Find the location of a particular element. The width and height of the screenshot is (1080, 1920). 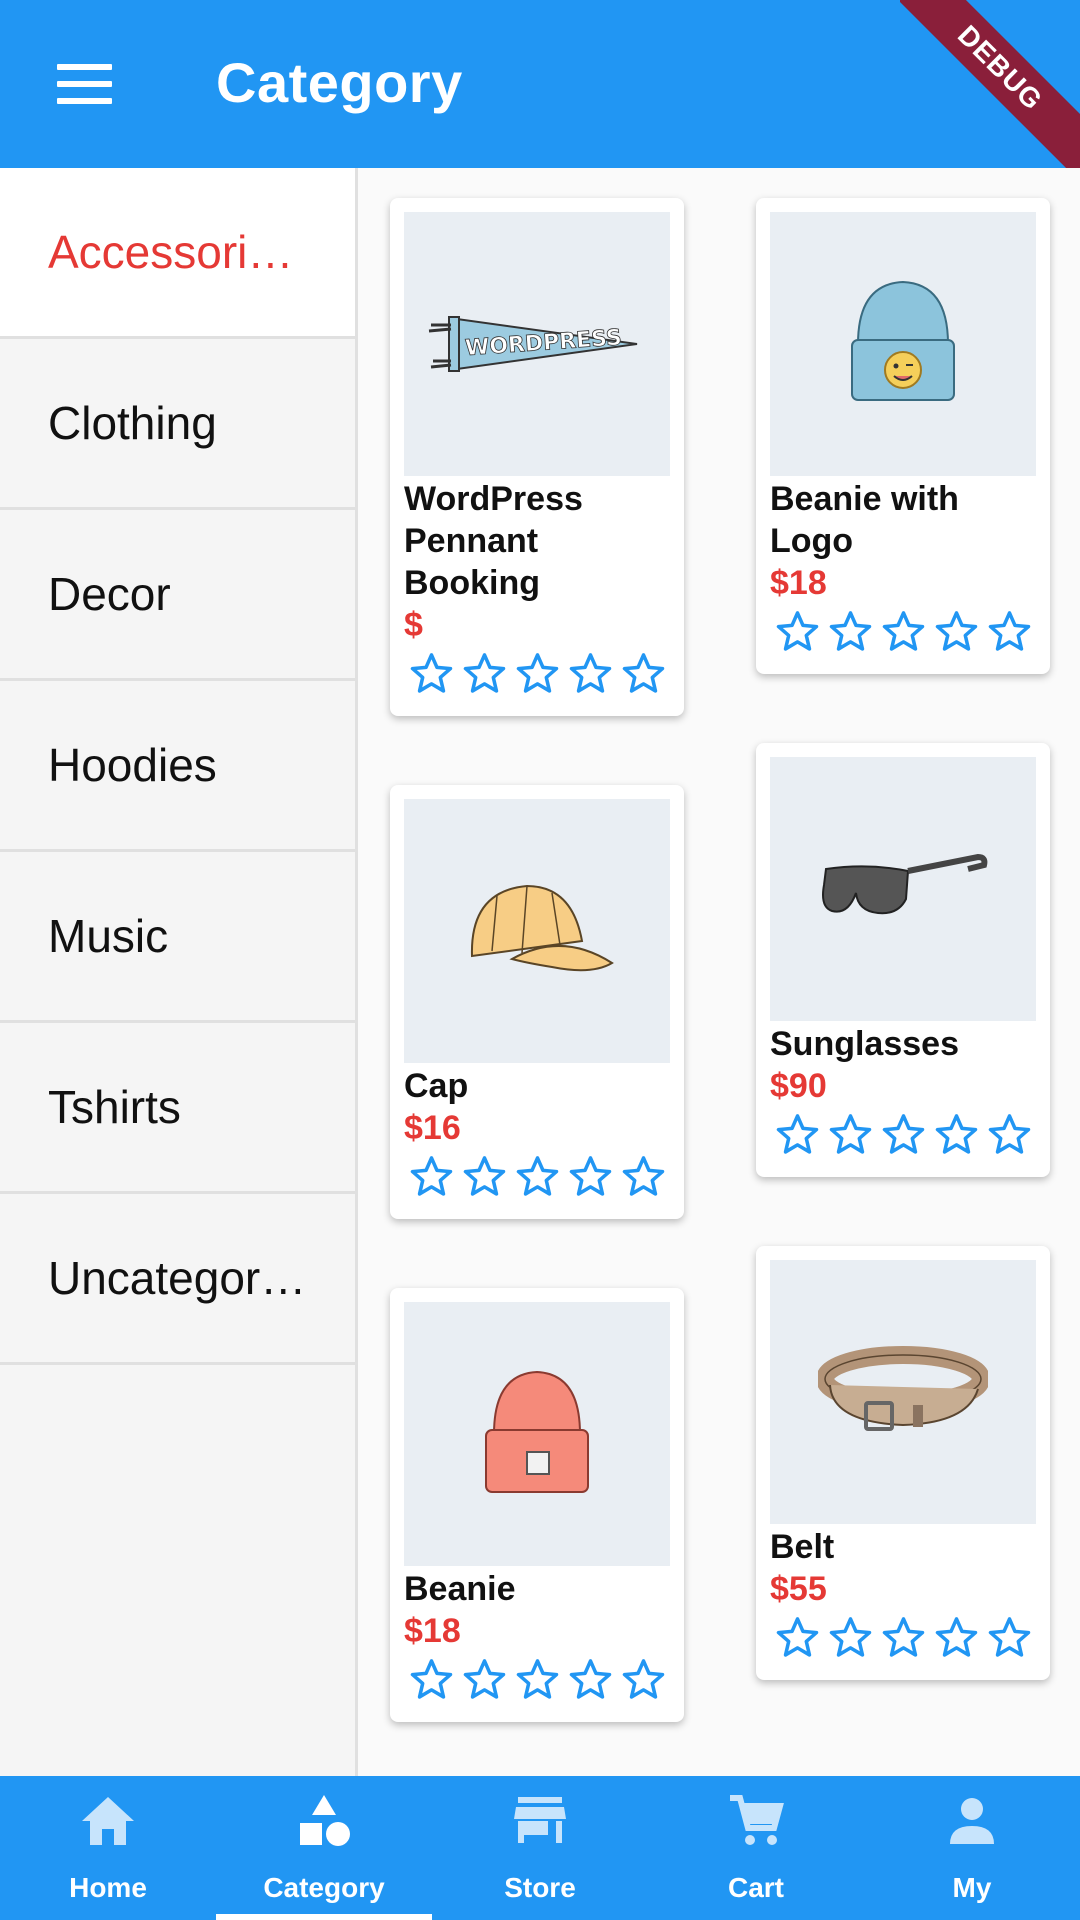

product-card: Sunglasses $90 is located at coordinates (903, 960).